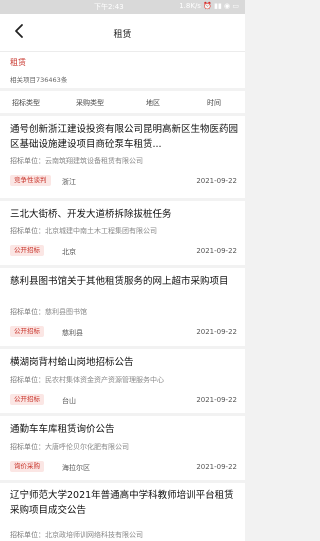 This screenshot has width=320, height=541. What do you see at coordinates (119, 281) in the screenshot?
I see `item-title: 慈利县图书馆关于其他租赁服务的网上超市采购项目` at bounding box center [119, 281].